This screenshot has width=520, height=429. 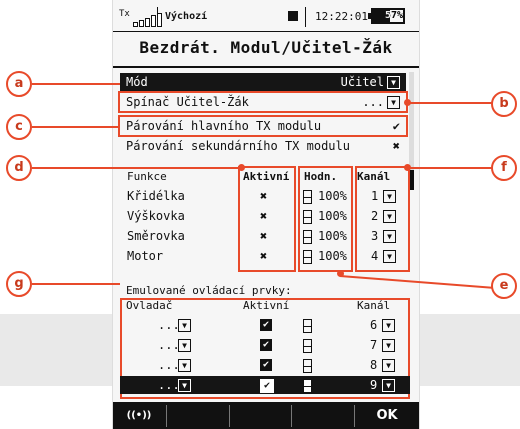 What do you see at coordinates (156, 216) in the screenshot?
I see `function-name: Výškovka` at bounding box center [156, 216].